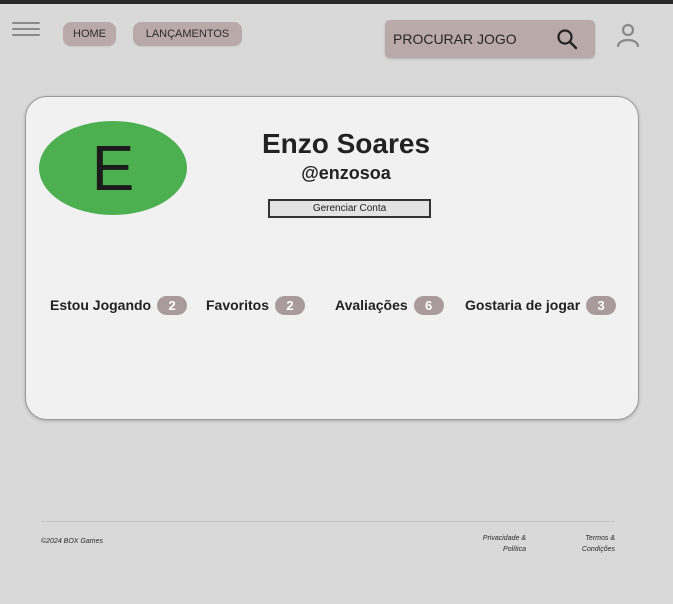  What do you see at coordinates (523, 305) in the screenshot?
I see `stat-label: Gostaria de jogar` at bounding box center [523, 305].